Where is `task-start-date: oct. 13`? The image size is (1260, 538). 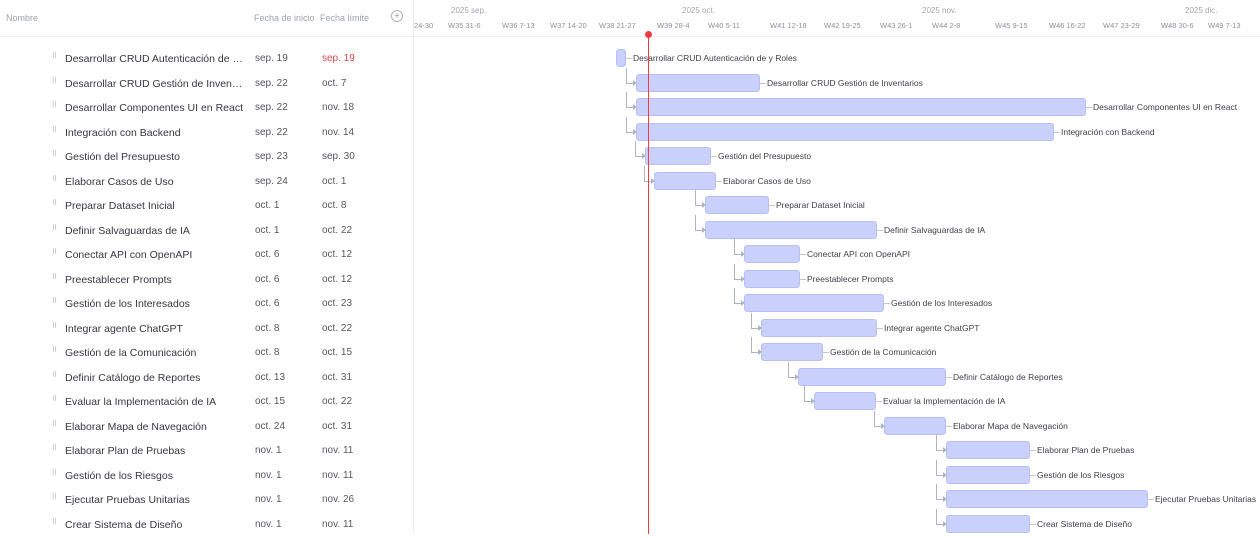
task-start-date: oct. 13 is located at coordinates (270, 377).